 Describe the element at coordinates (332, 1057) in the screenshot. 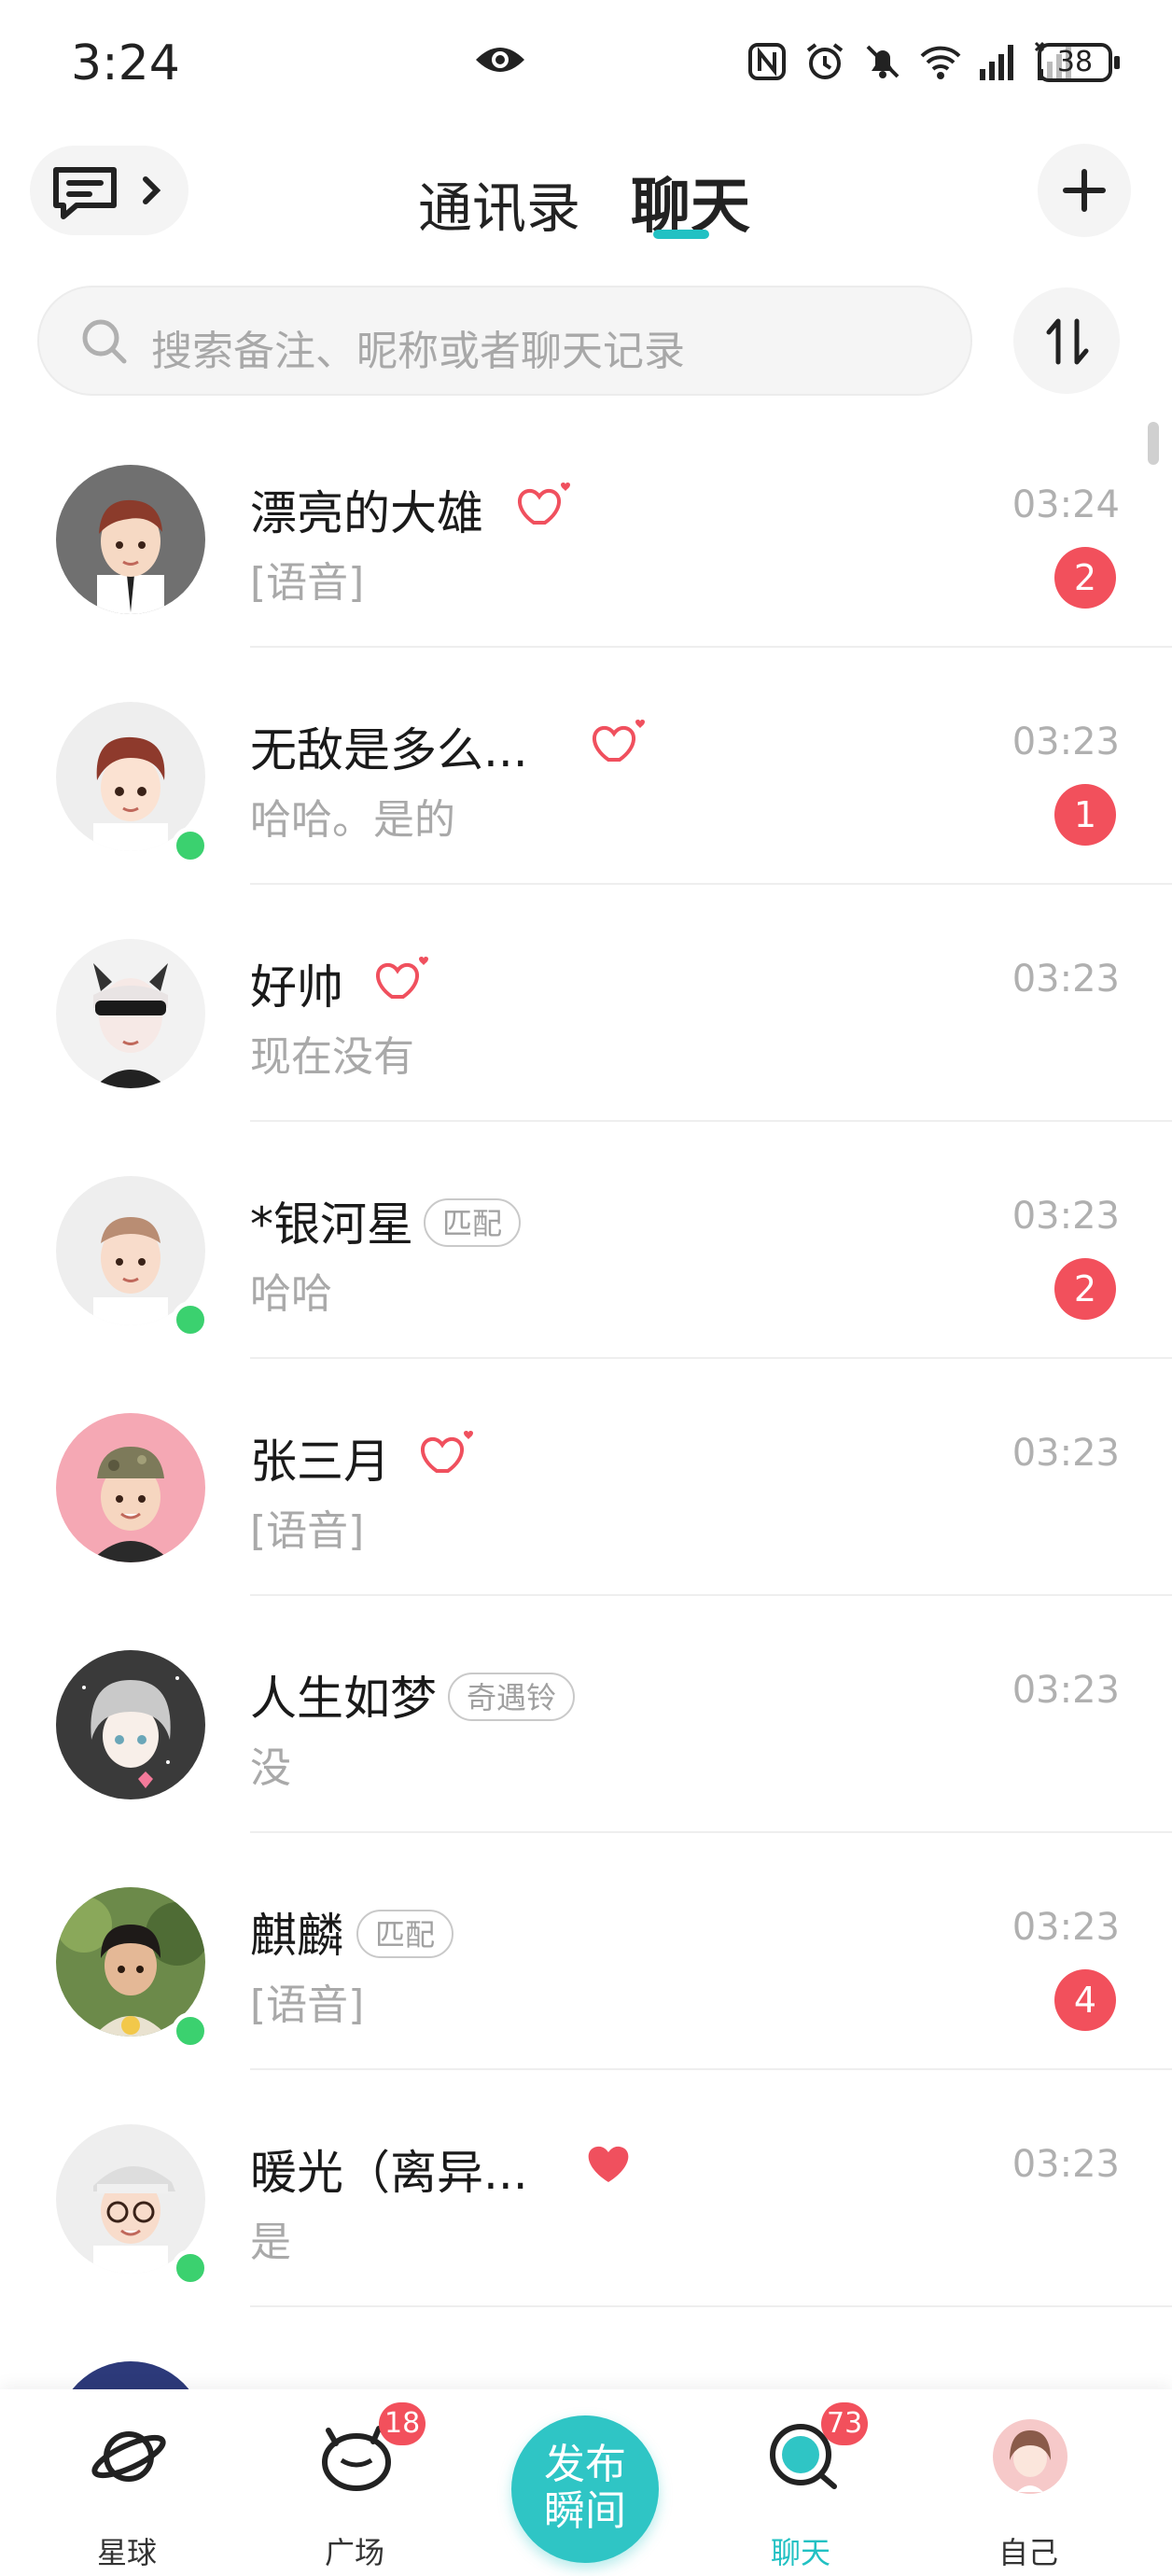

I see `chat-preview: 现在没有` at that location.